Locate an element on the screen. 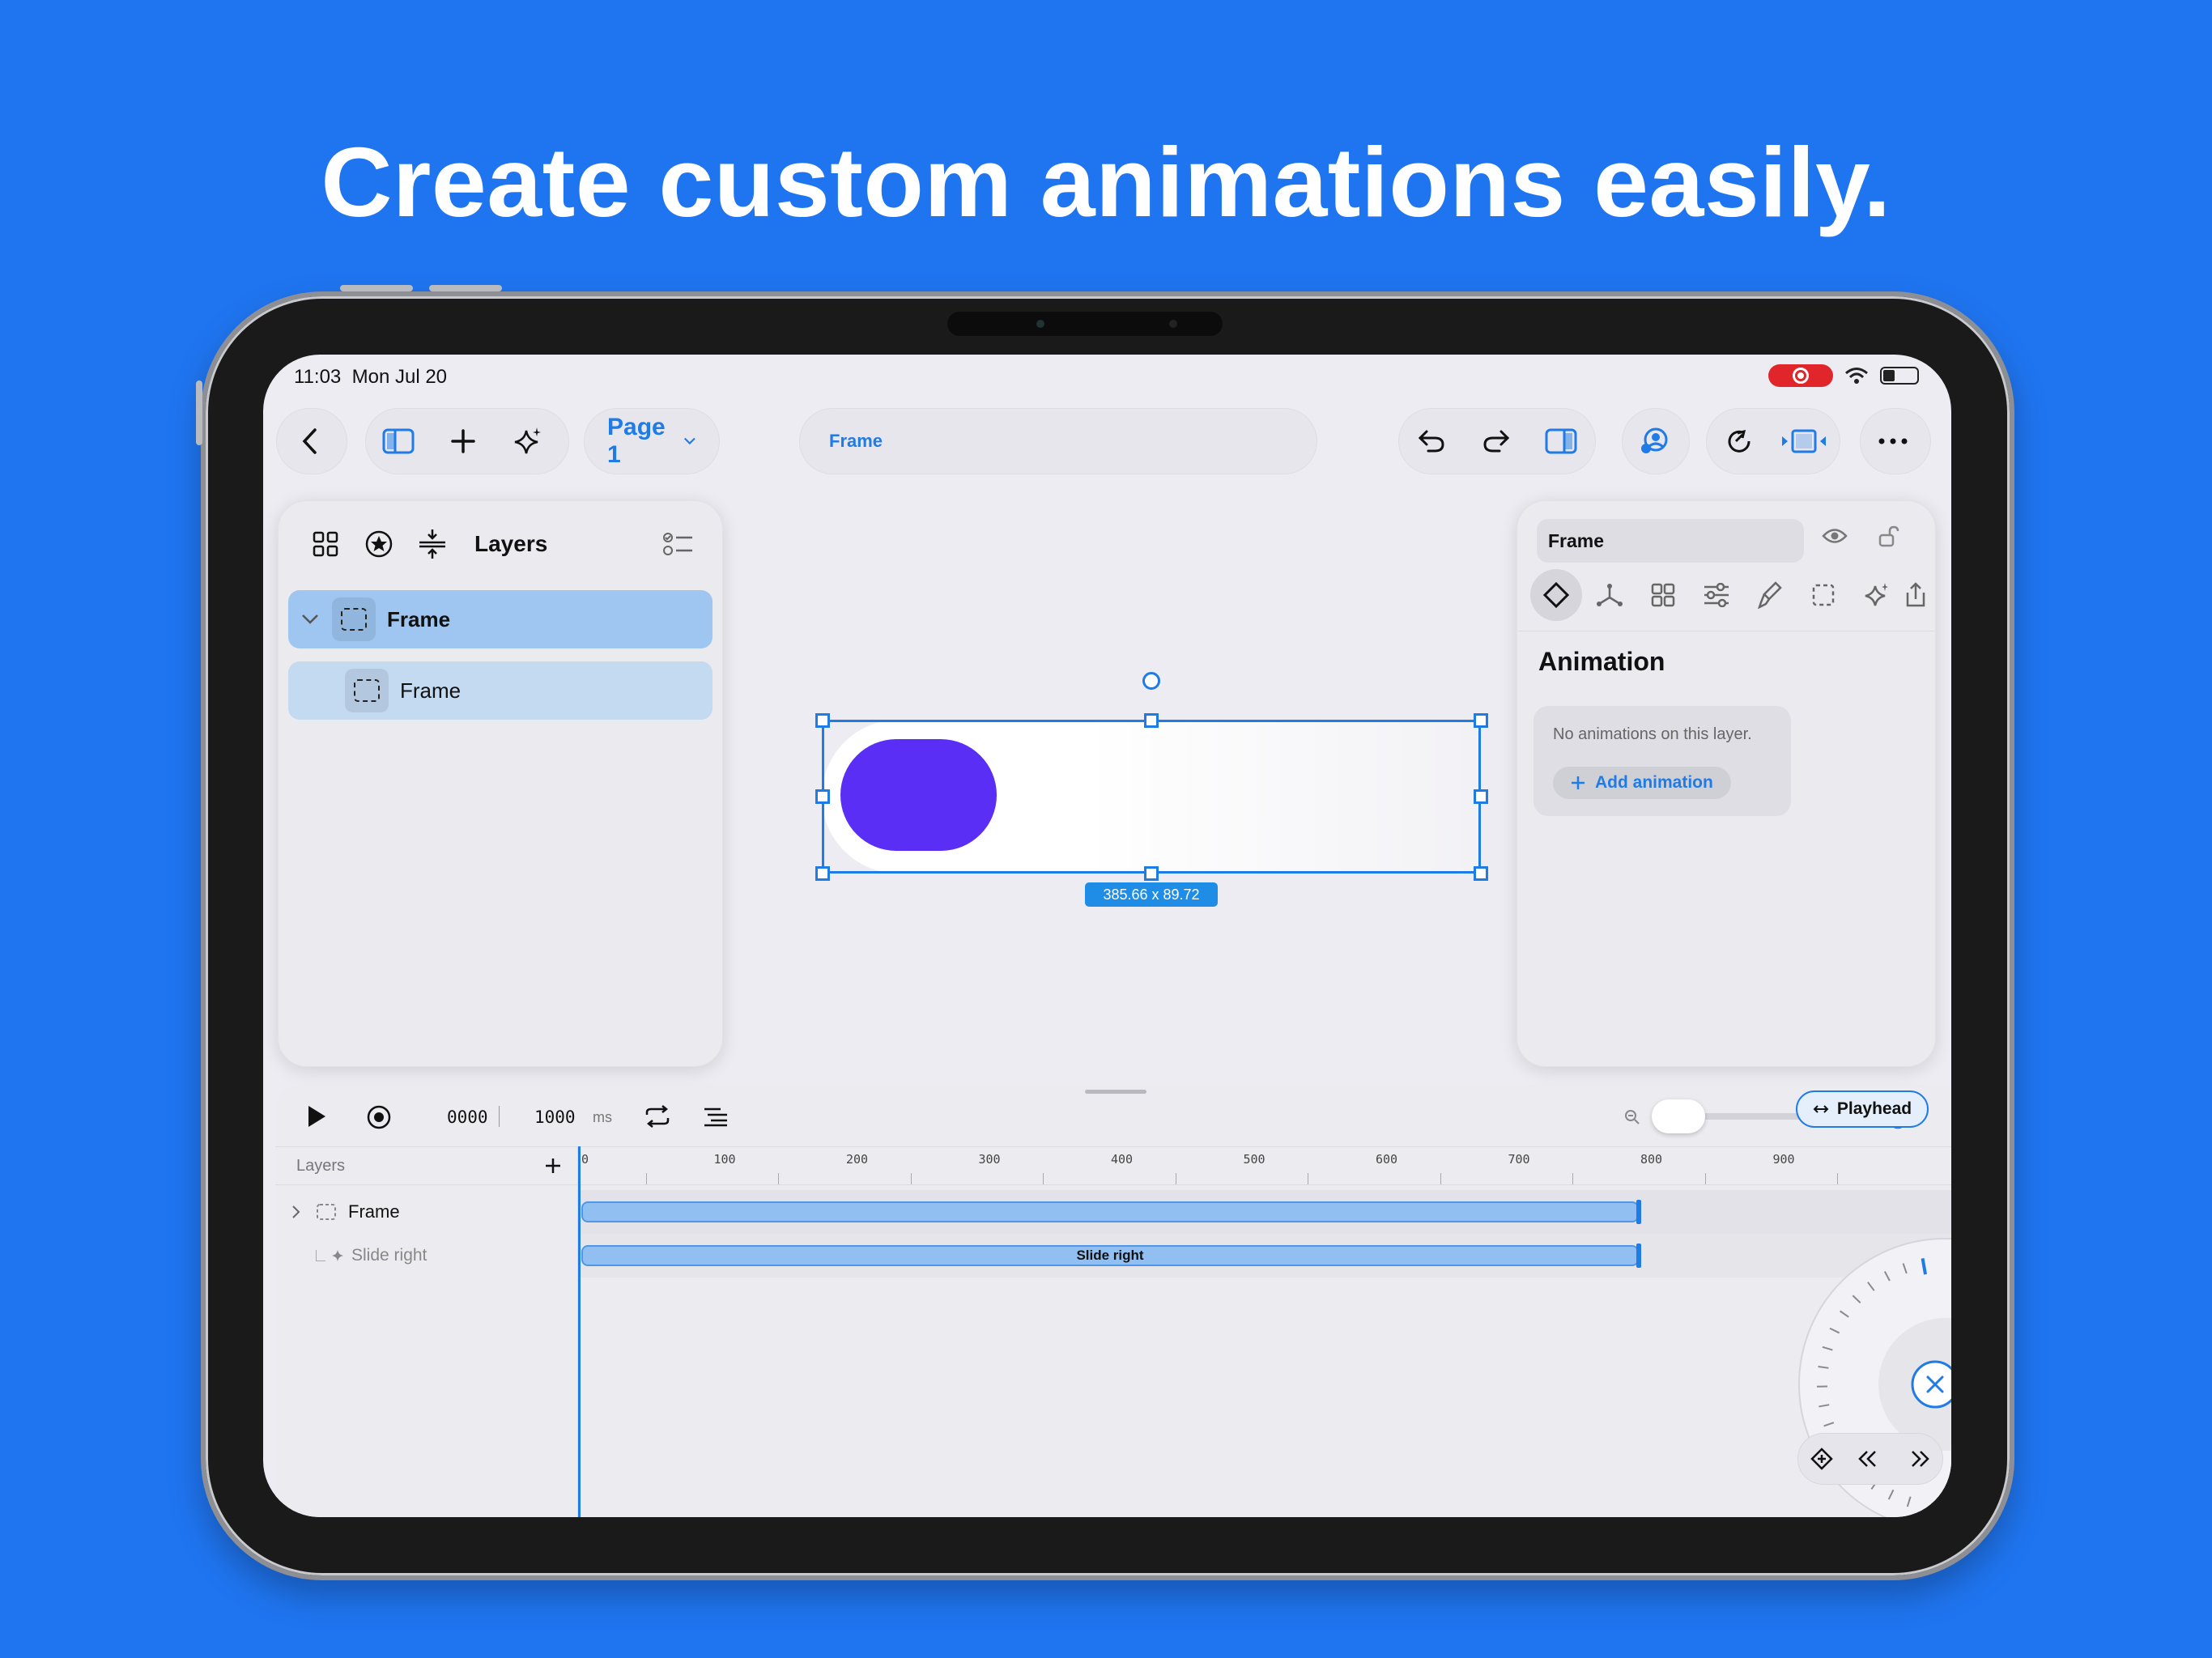 This screenshot has height=1658, width=2212. page-dropdown: Page 1 is located at coordinates (652, 441).